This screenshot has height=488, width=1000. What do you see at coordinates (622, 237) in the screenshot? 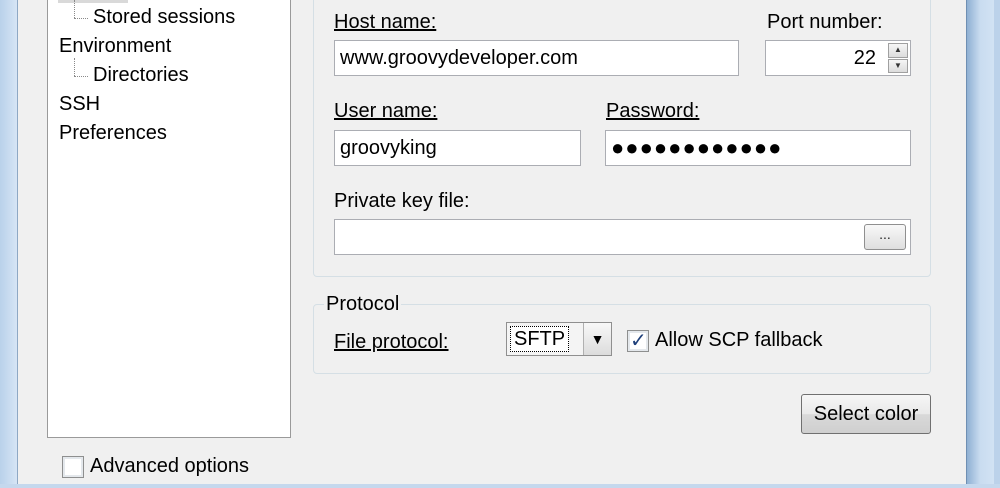
I see `private-key-input` at bounding box center [622, 237].